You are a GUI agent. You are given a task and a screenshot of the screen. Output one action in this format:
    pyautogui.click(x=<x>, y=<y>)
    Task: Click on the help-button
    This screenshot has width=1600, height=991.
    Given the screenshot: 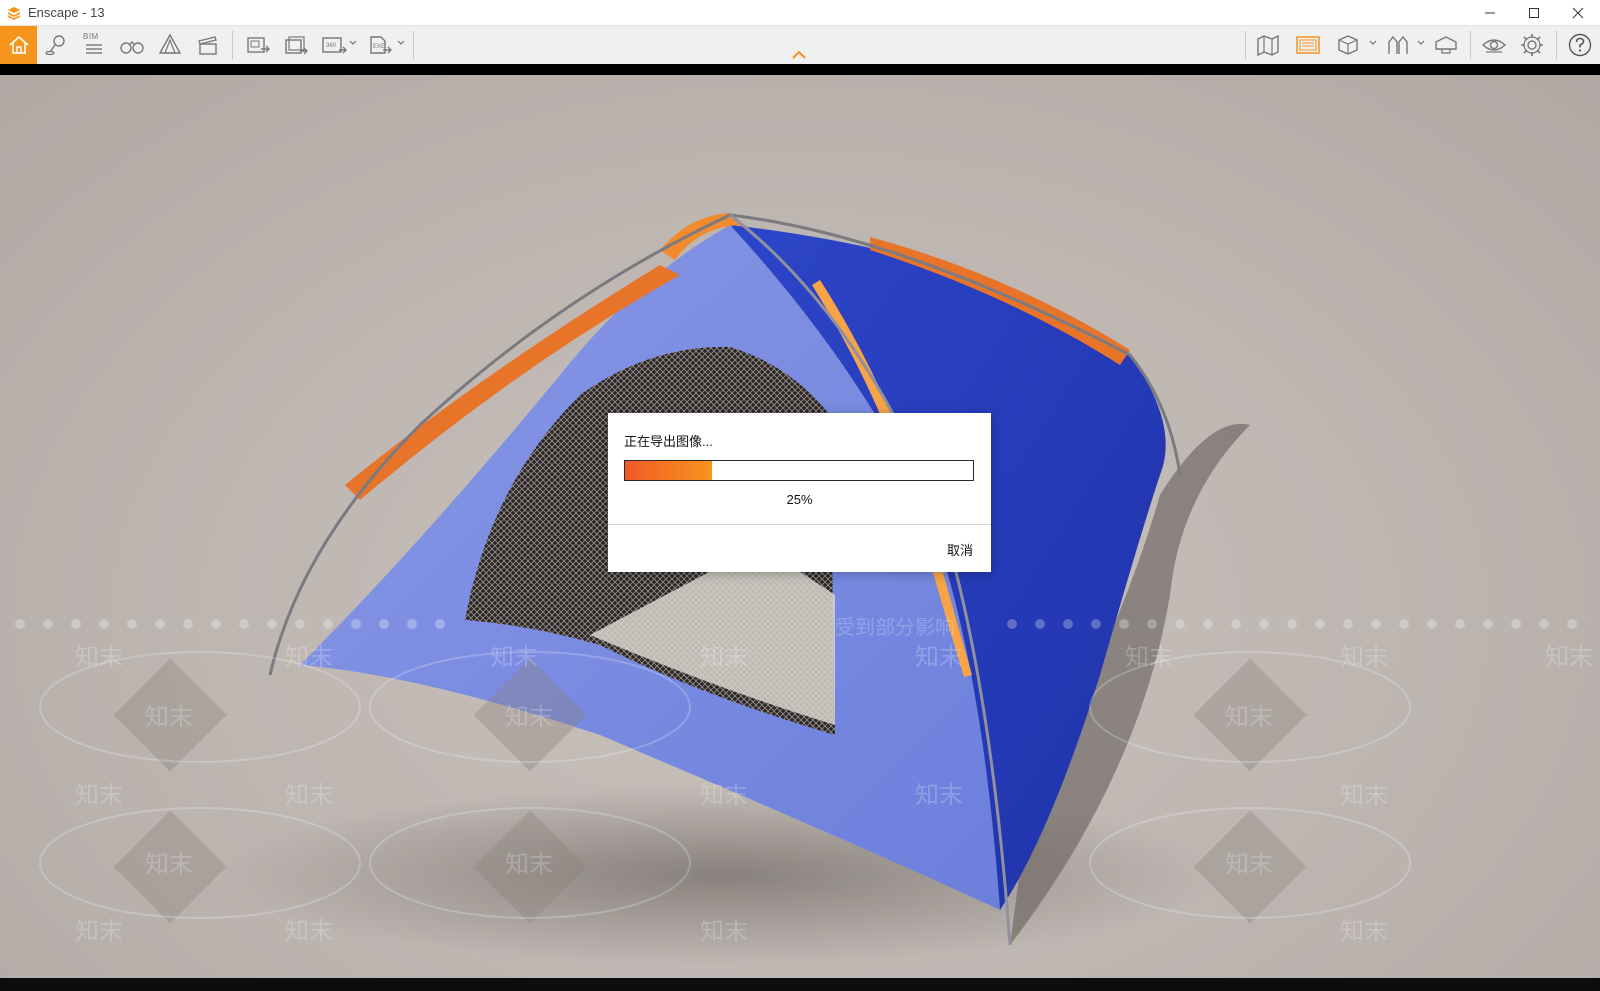 What is the action you would take?
    pyautogui.click(x=1580, y=45)
    